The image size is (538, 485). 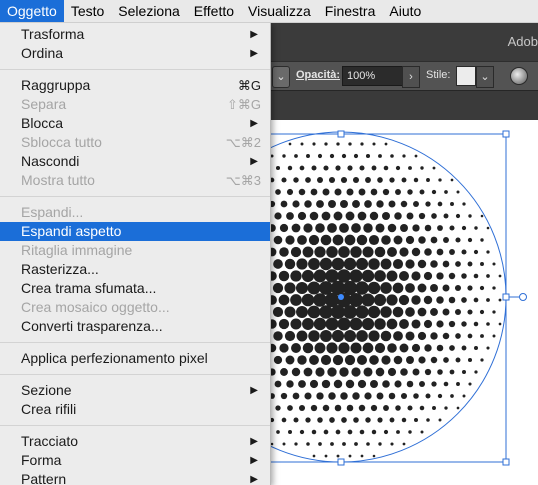 I want to click on menubar-item-visualizza: Visualizza, so click(x=279, y=11).